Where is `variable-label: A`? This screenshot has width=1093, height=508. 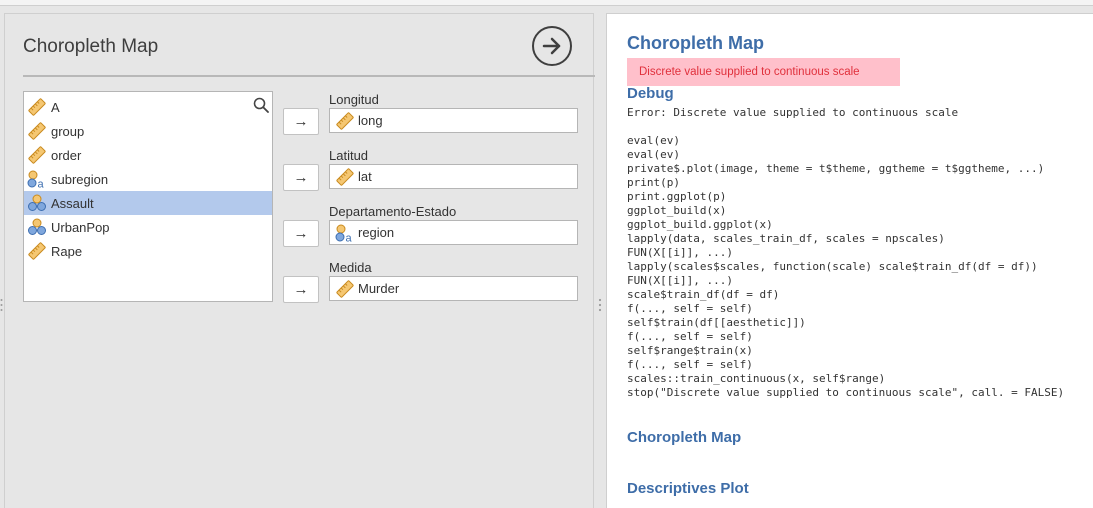
variable-label: A is located at coordinates (55, 107).